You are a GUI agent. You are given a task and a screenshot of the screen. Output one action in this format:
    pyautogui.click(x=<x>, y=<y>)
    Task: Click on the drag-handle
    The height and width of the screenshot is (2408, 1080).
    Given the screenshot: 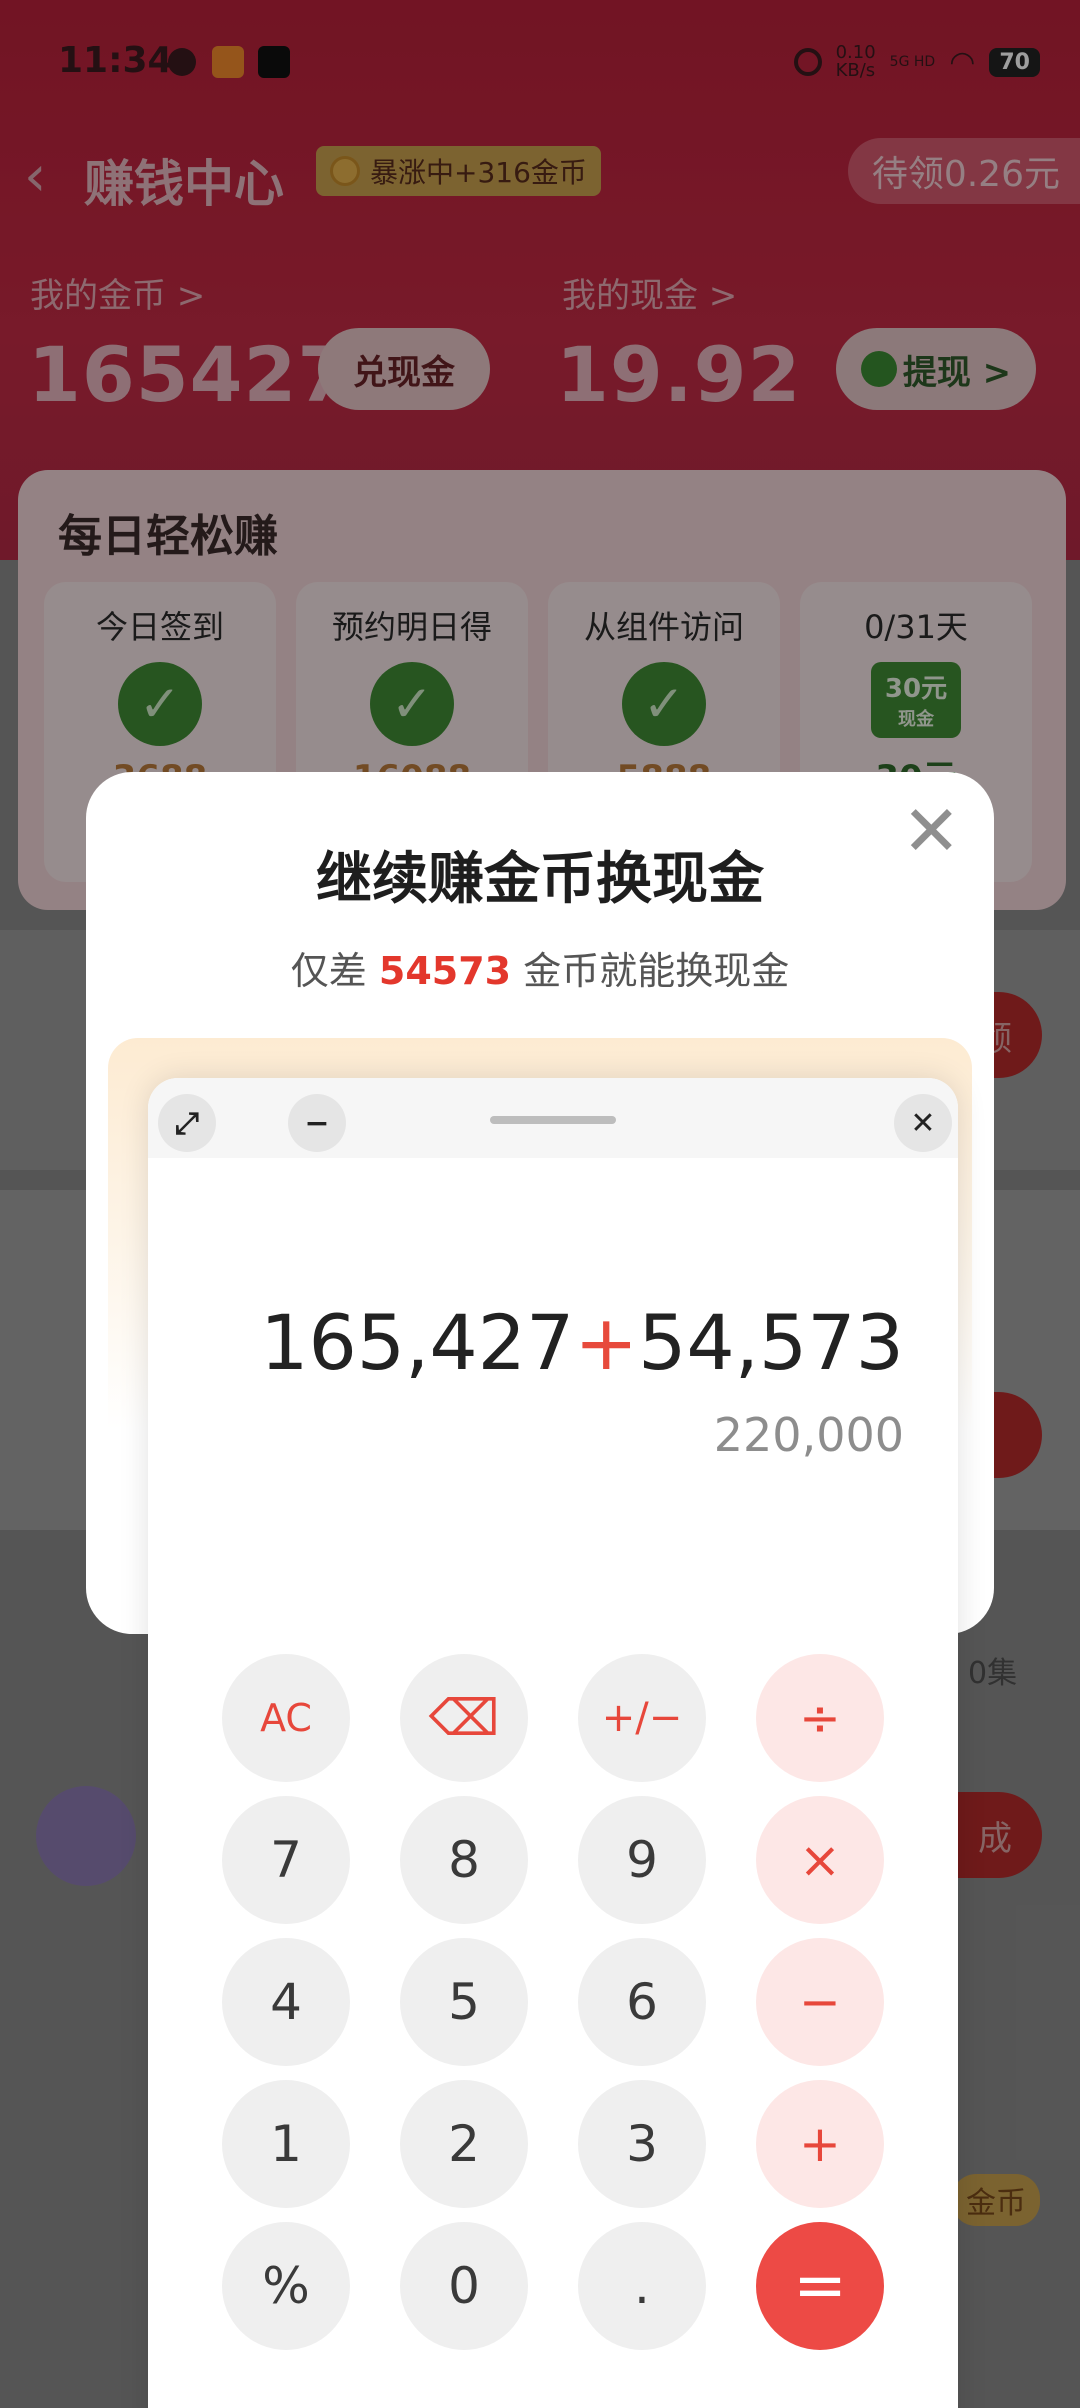 What is the action you would take?
    pyautogui.click(x=553, y=1120)
    